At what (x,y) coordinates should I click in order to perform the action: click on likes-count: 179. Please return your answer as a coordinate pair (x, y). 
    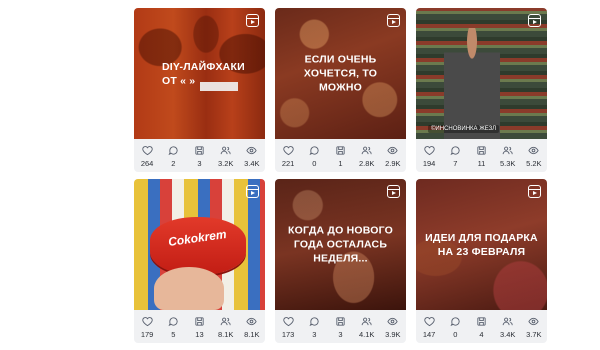
    Looking at the image, I should click on (147, 334).